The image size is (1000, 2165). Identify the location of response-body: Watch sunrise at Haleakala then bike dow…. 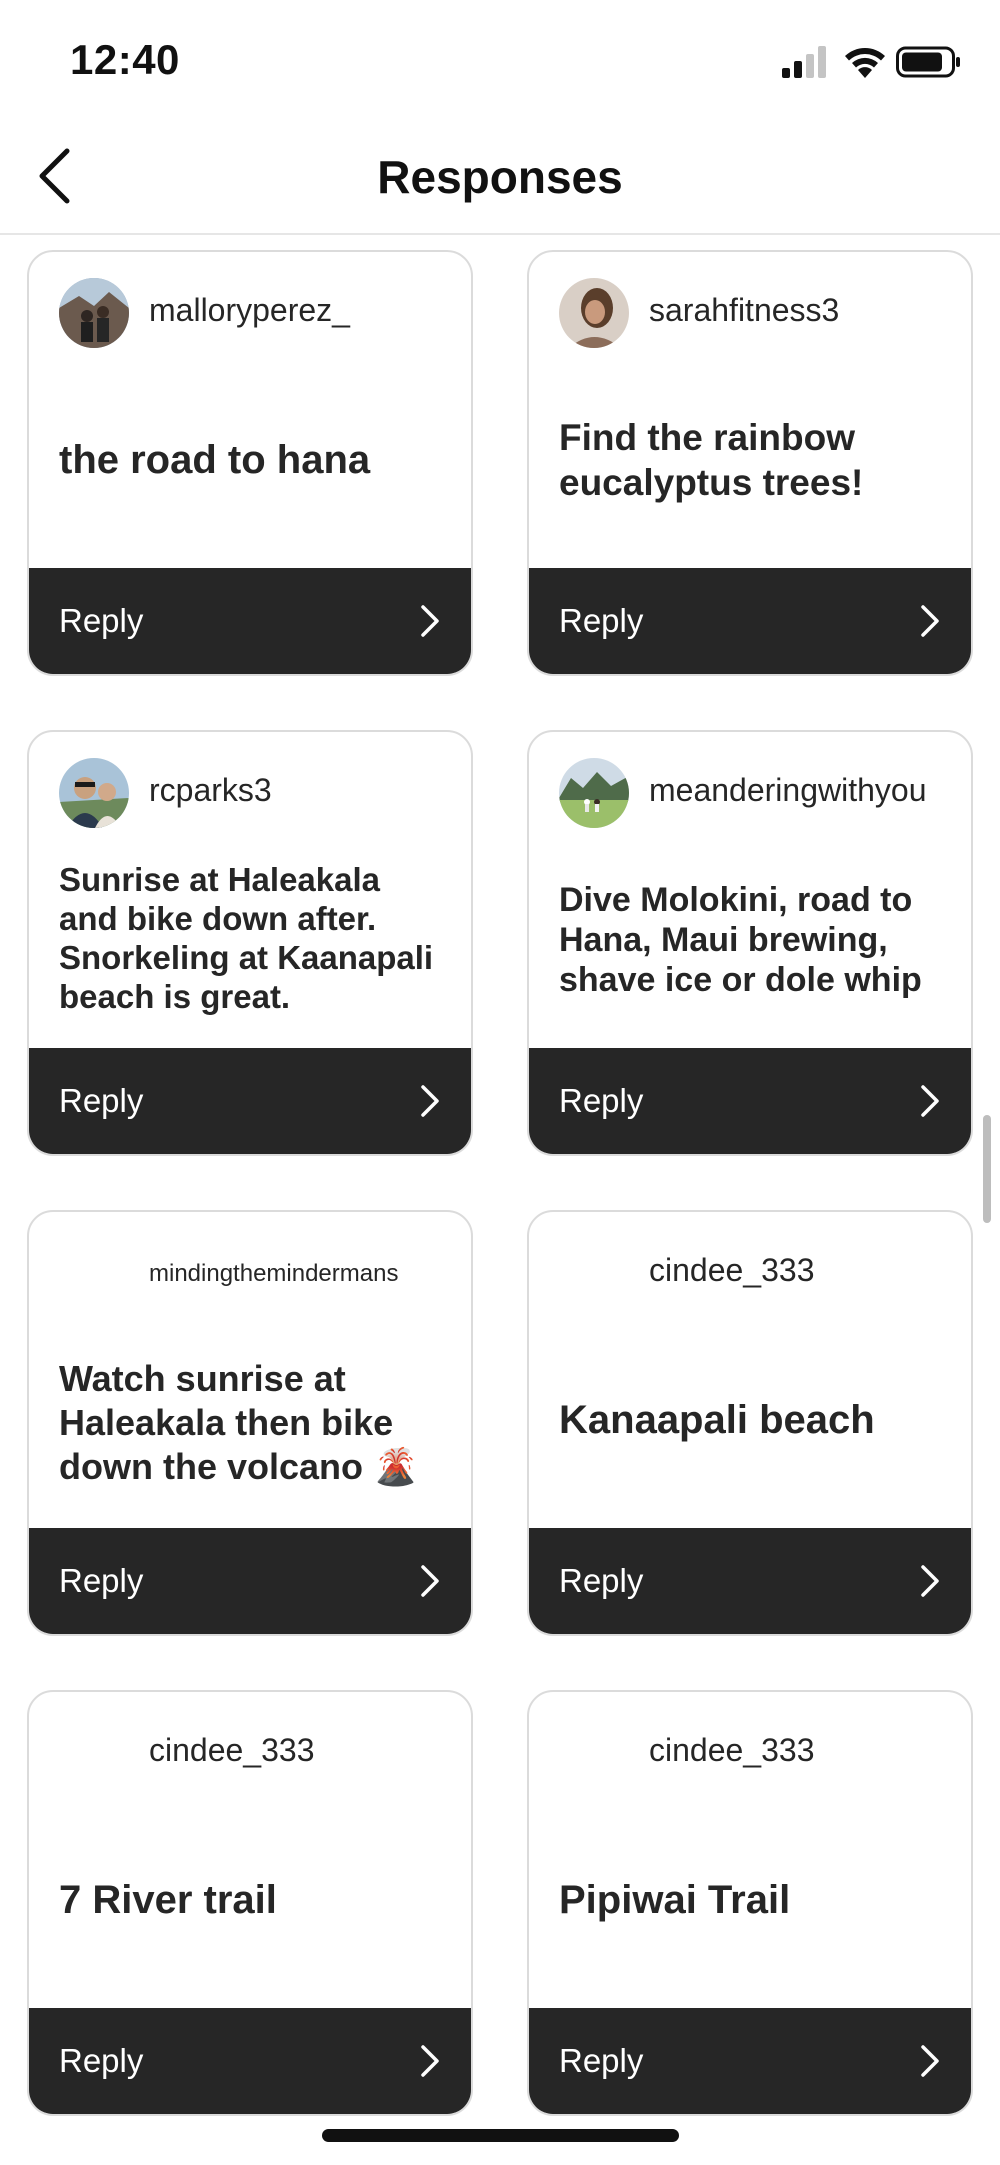
(252, 1423).